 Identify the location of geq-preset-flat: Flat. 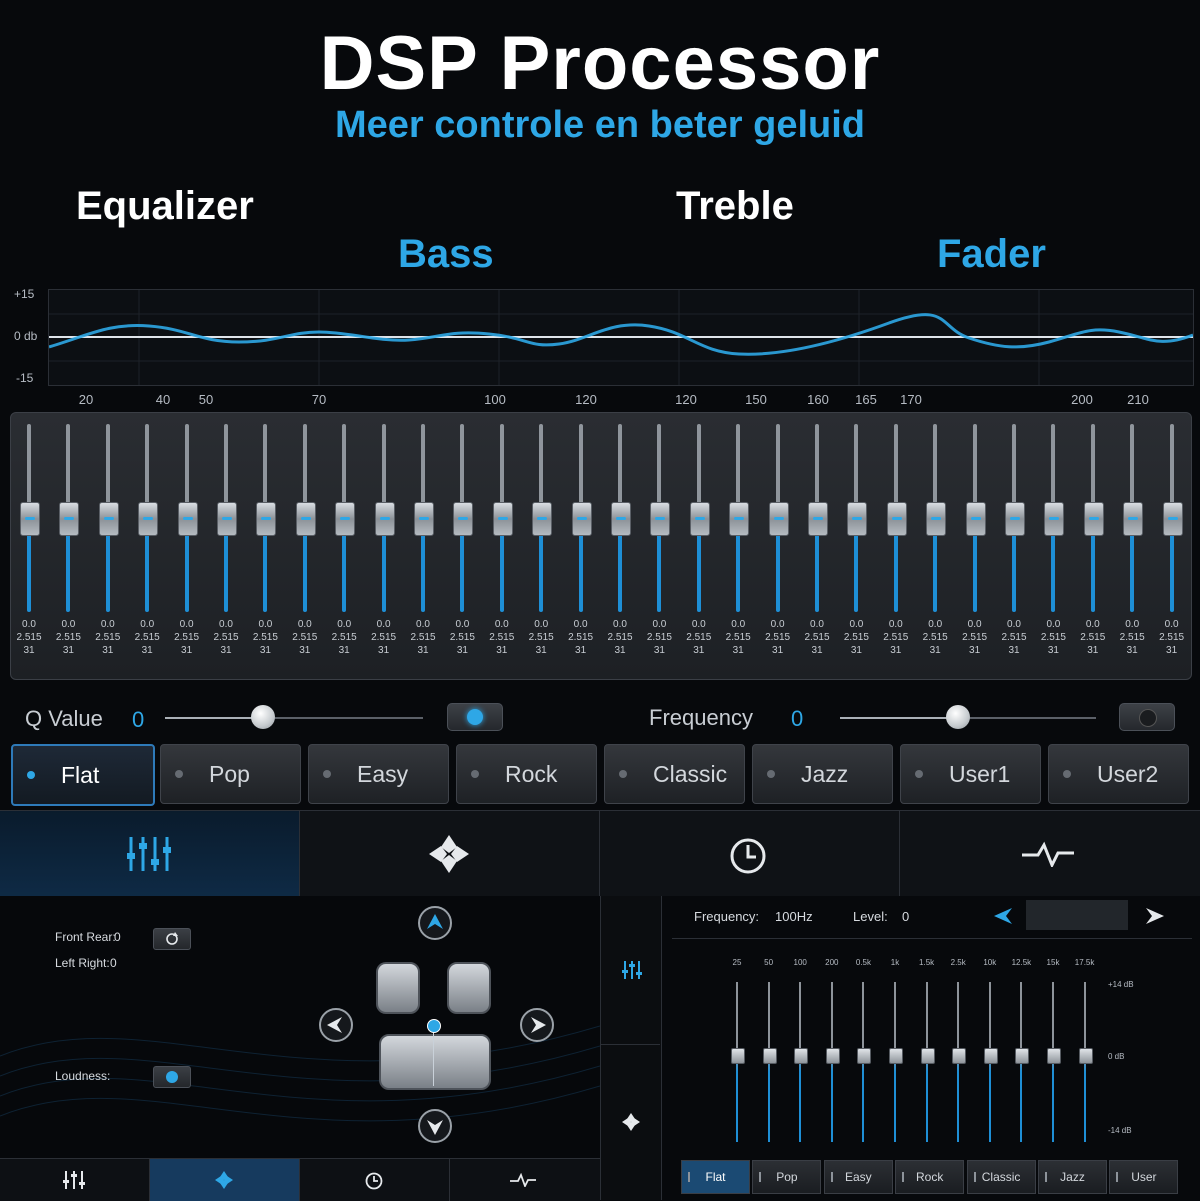
(715, 1177).